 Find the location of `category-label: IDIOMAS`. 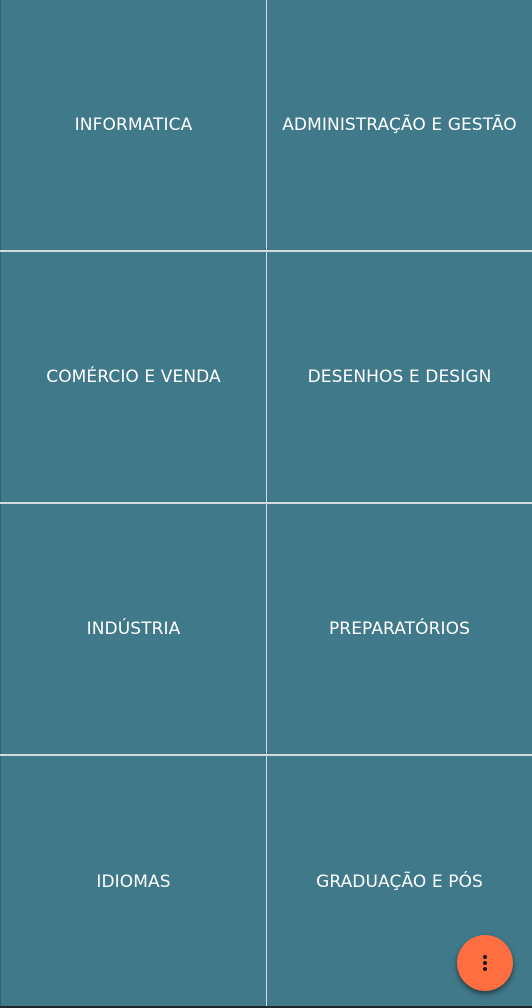

category-label: IDIOMAS is located at coordinates (133, 882).